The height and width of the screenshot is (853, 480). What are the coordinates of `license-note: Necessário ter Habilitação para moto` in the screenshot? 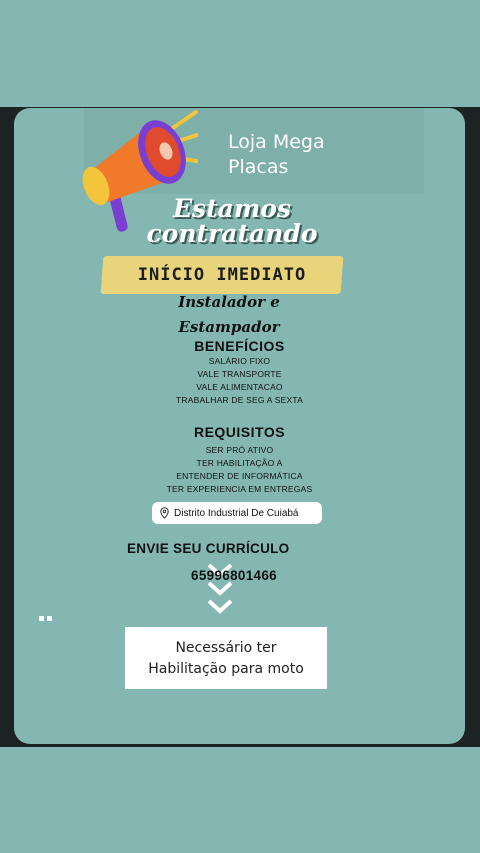 It's located at (226, 658).